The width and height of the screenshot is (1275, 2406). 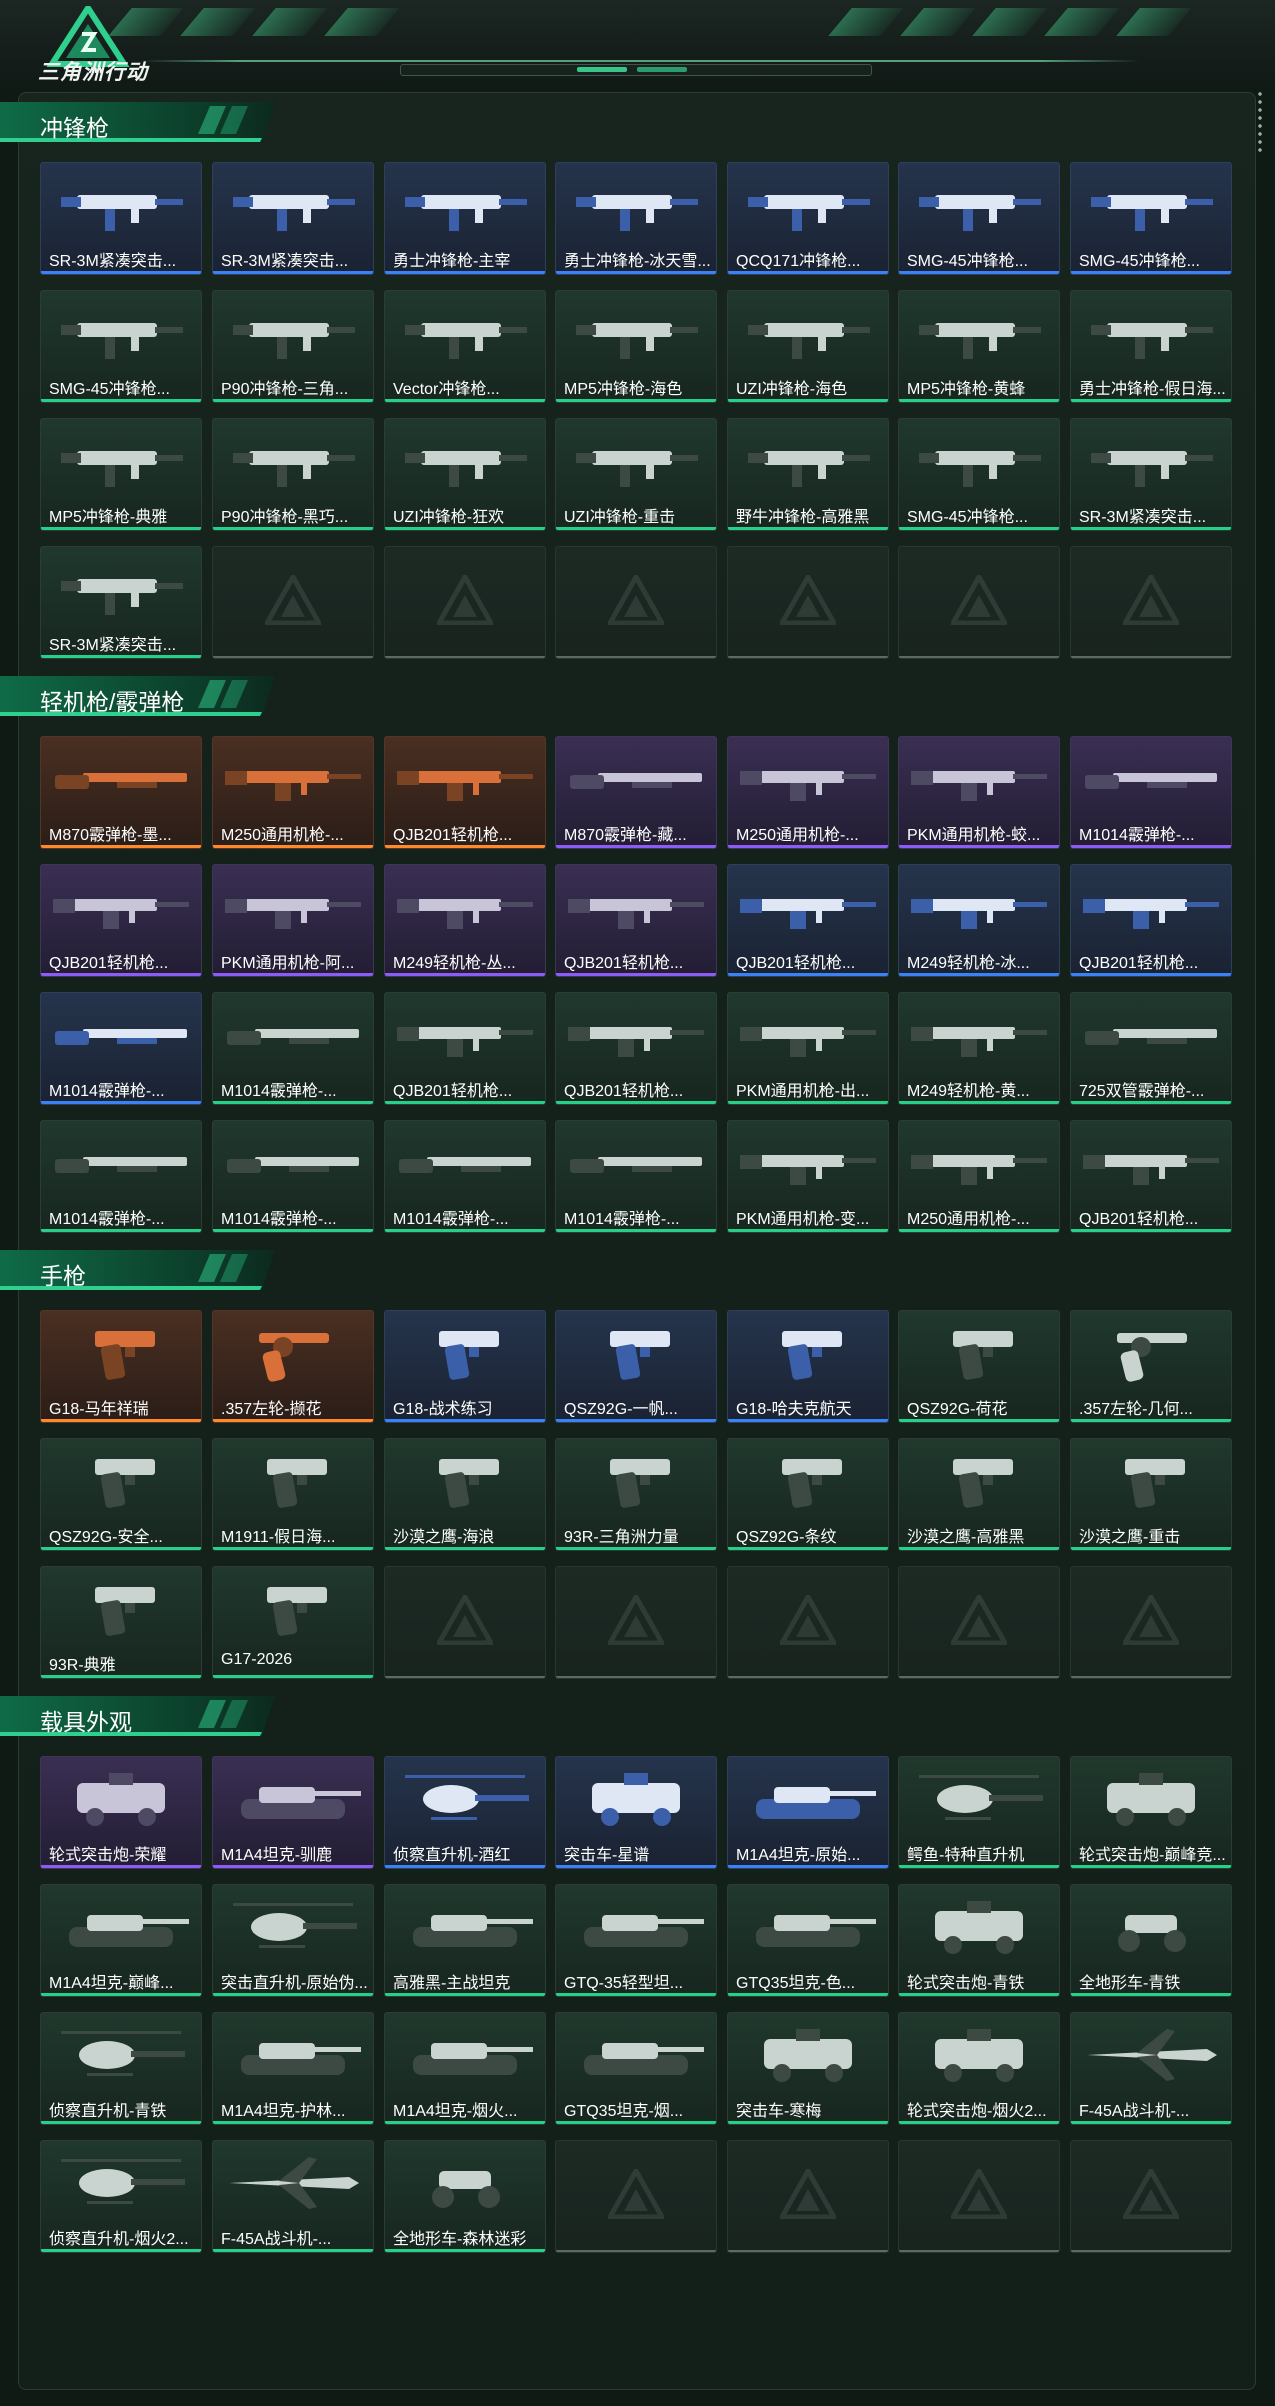 I want to click on item-card: G17-2026, so click(x=293, y=1622).